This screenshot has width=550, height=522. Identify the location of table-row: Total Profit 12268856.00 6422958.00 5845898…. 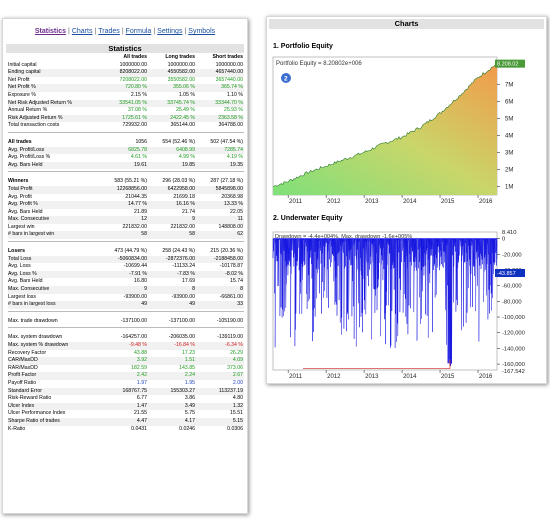
(126, 189).